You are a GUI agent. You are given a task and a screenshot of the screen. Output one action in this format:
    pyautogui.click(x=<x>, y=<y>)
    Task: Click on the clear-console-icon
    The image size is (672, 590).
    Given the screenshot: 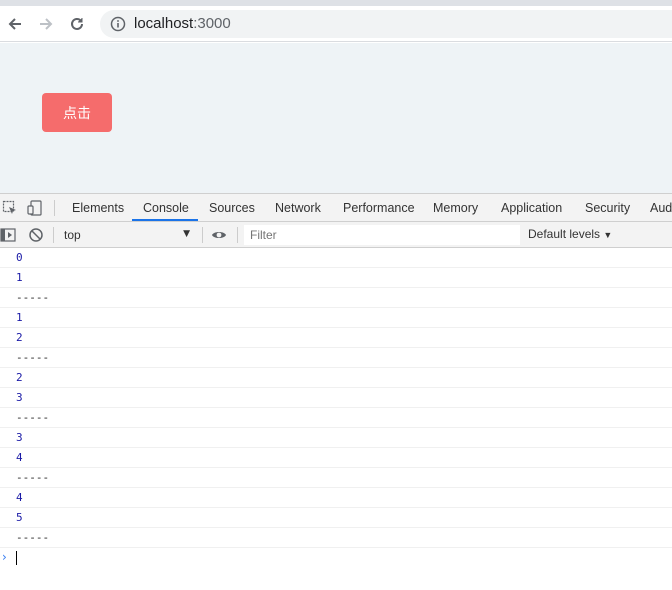 What is the action you would take?
    pyautogui.click(x=36, y=235)
    